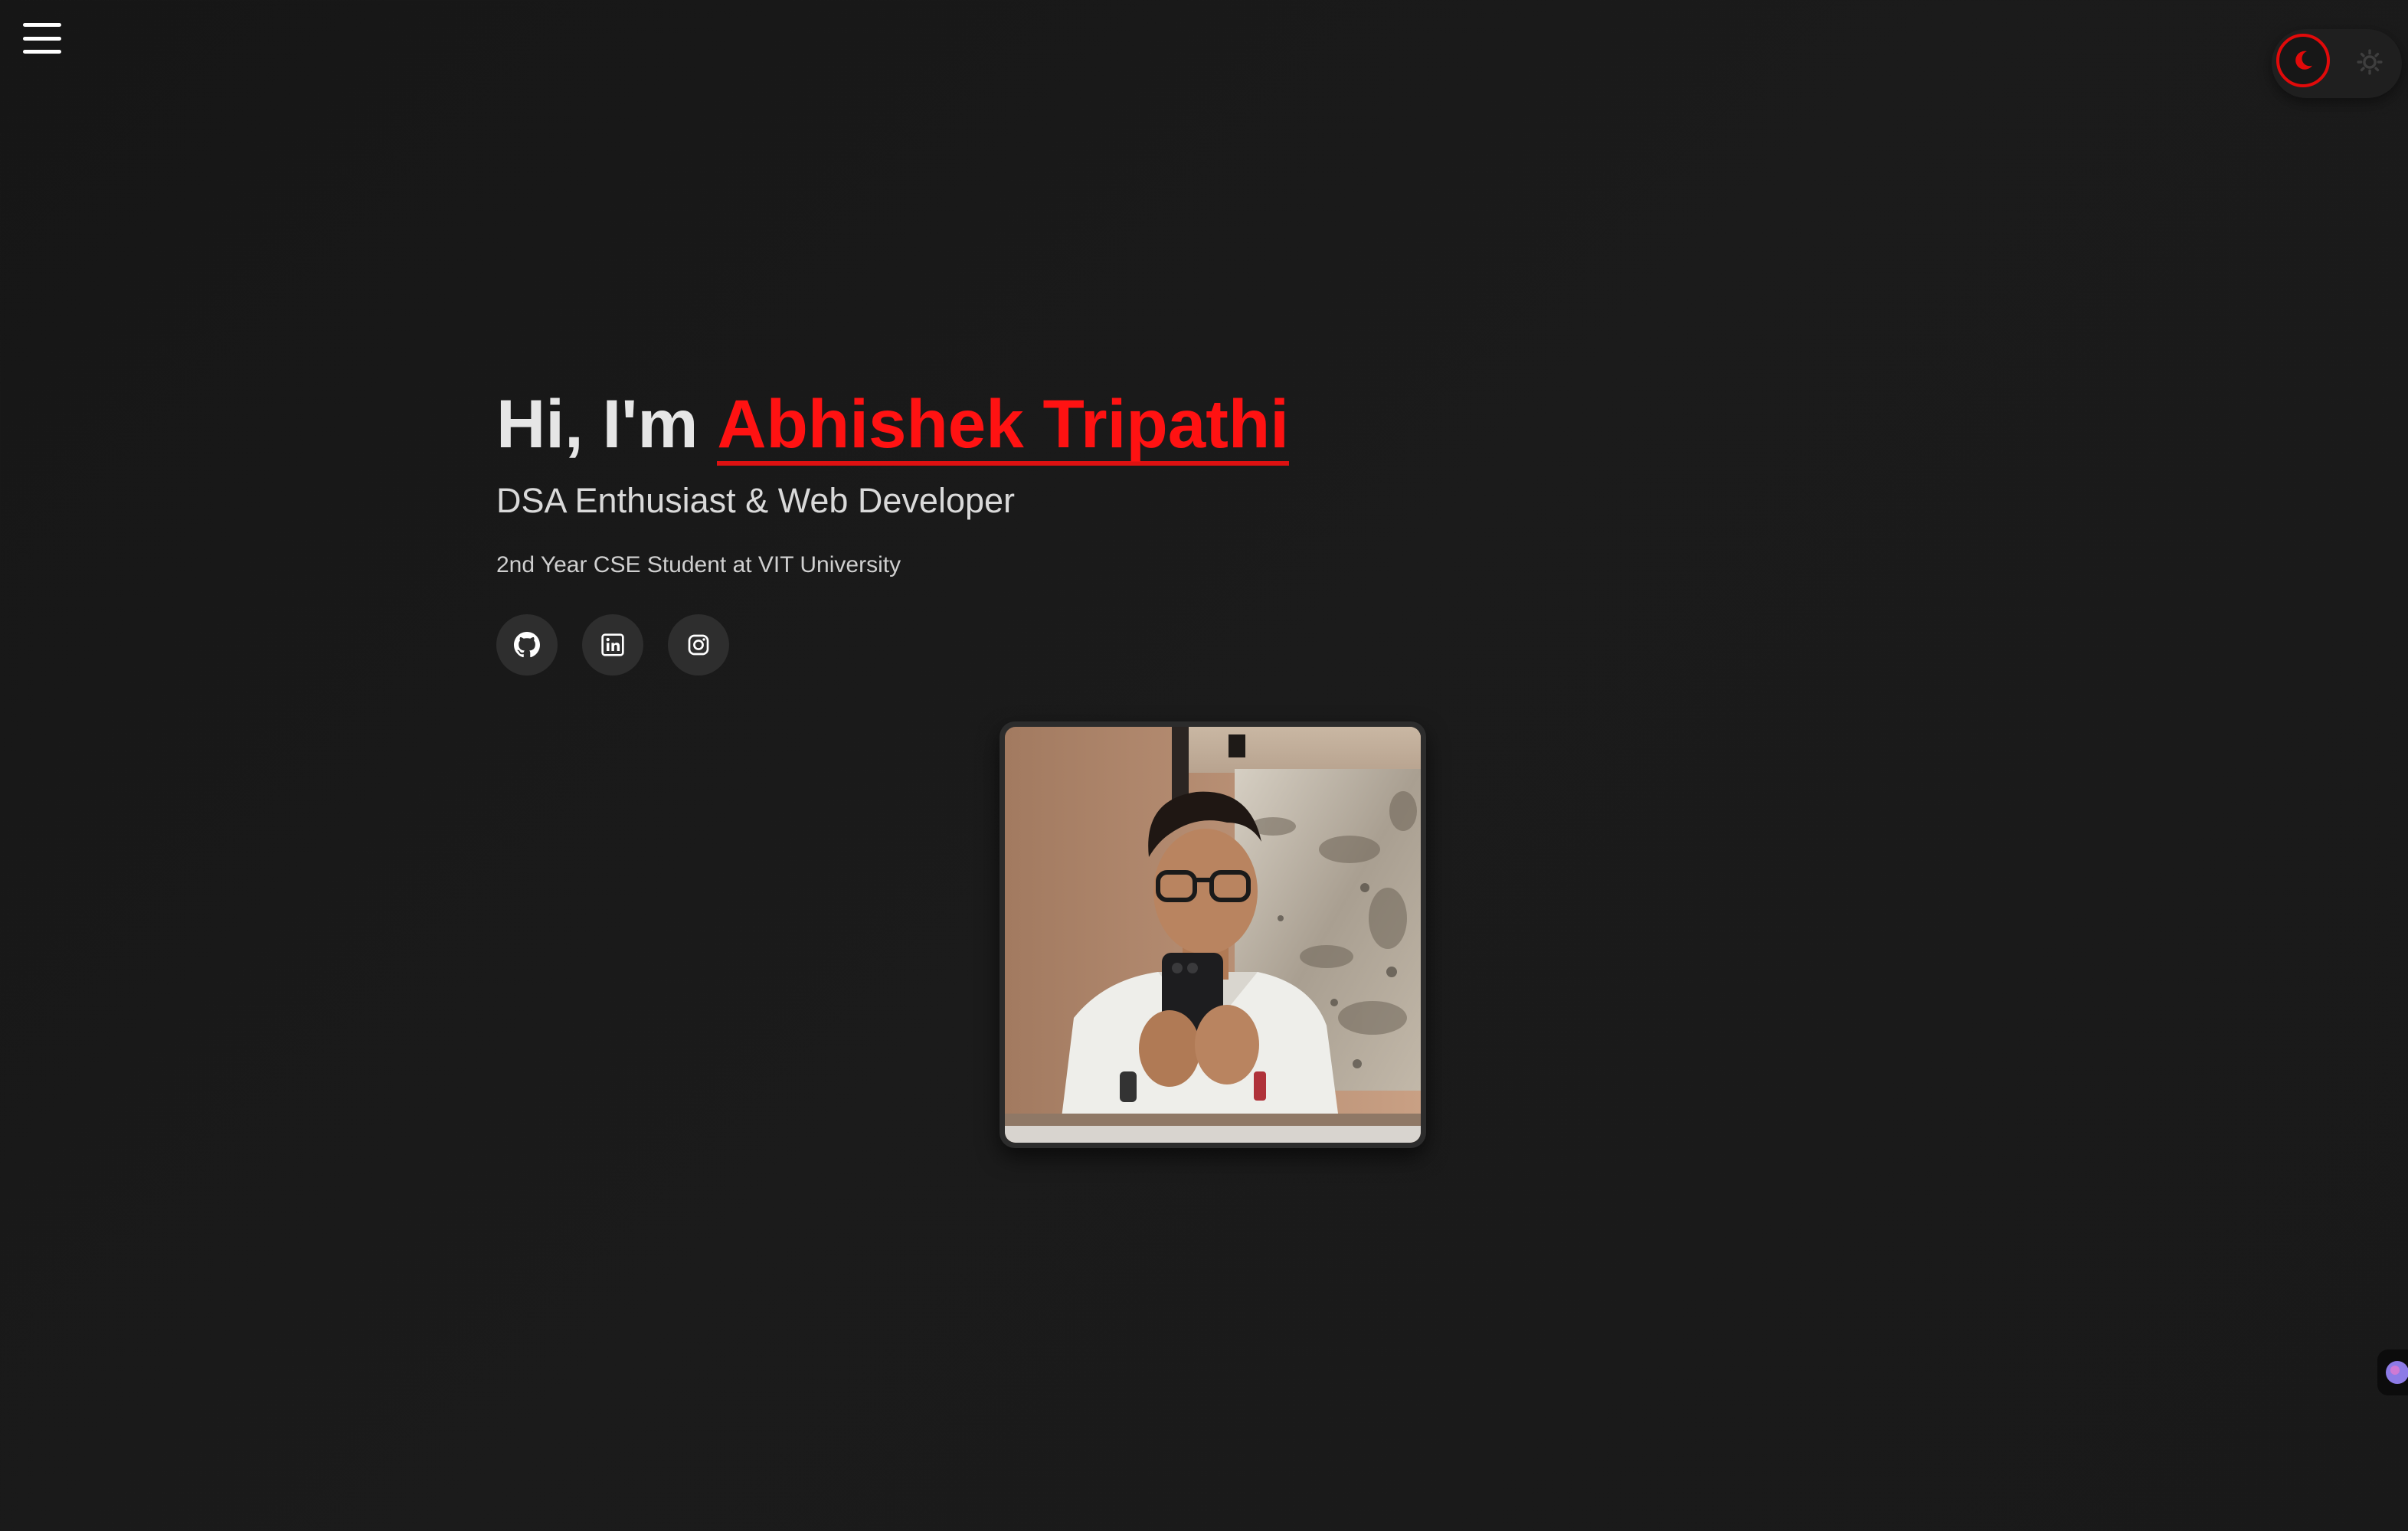 This screenshot has width=2408, height=1531. I want to click on profile-photo-frame, so click(1213, 934).